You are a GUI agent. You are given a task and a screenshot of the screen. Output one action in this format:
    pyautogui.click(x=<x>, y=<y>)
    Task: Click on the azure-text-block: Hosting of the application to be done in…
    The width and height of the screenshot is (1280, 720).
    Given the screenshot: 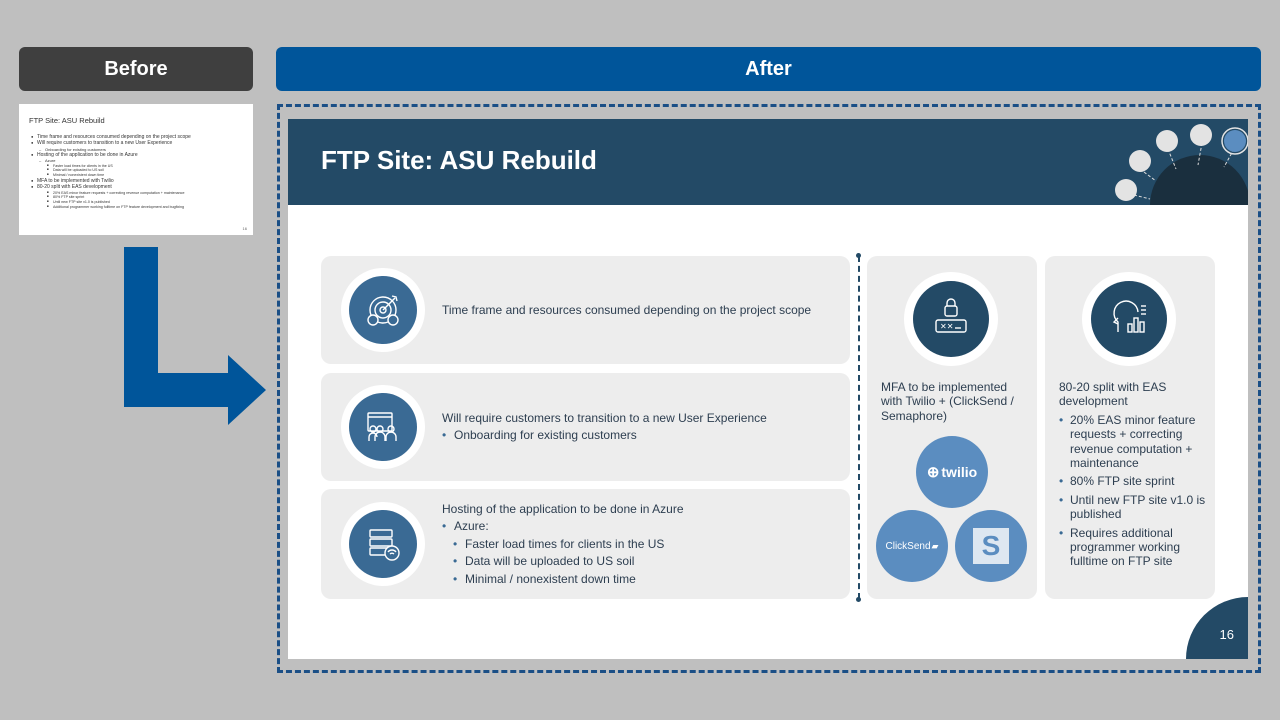 What is the action you would take?
    pyautogui.click(x=563, y=544)
    